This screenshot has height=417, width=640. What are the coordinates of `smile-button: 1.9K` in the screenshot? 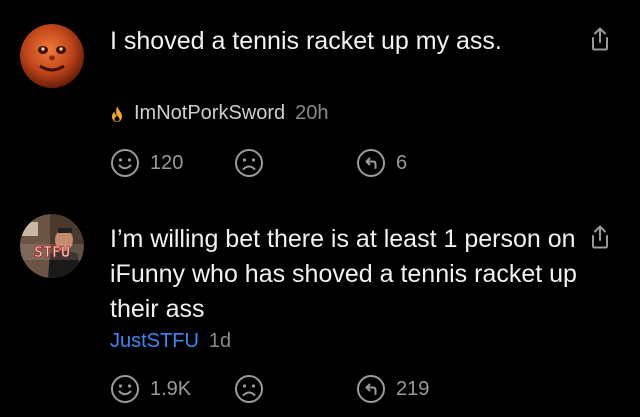 It's located at (150, 389).